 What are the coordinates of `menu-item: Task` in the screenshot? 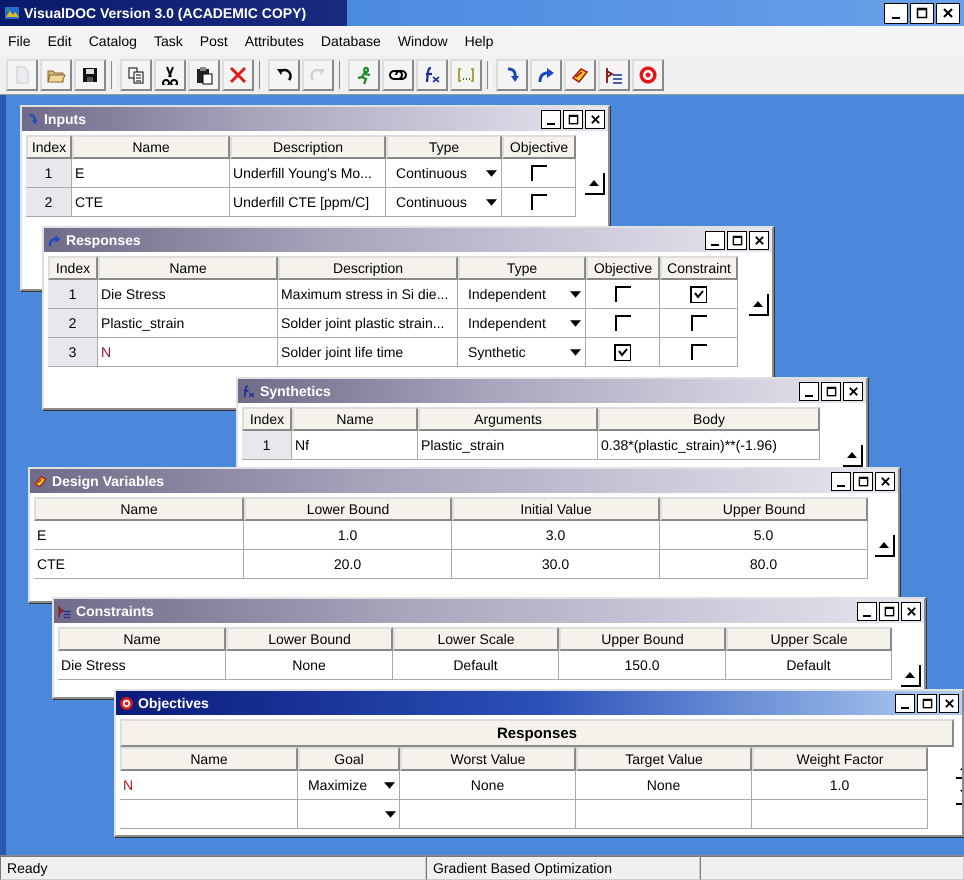 It's located at (168, 41).